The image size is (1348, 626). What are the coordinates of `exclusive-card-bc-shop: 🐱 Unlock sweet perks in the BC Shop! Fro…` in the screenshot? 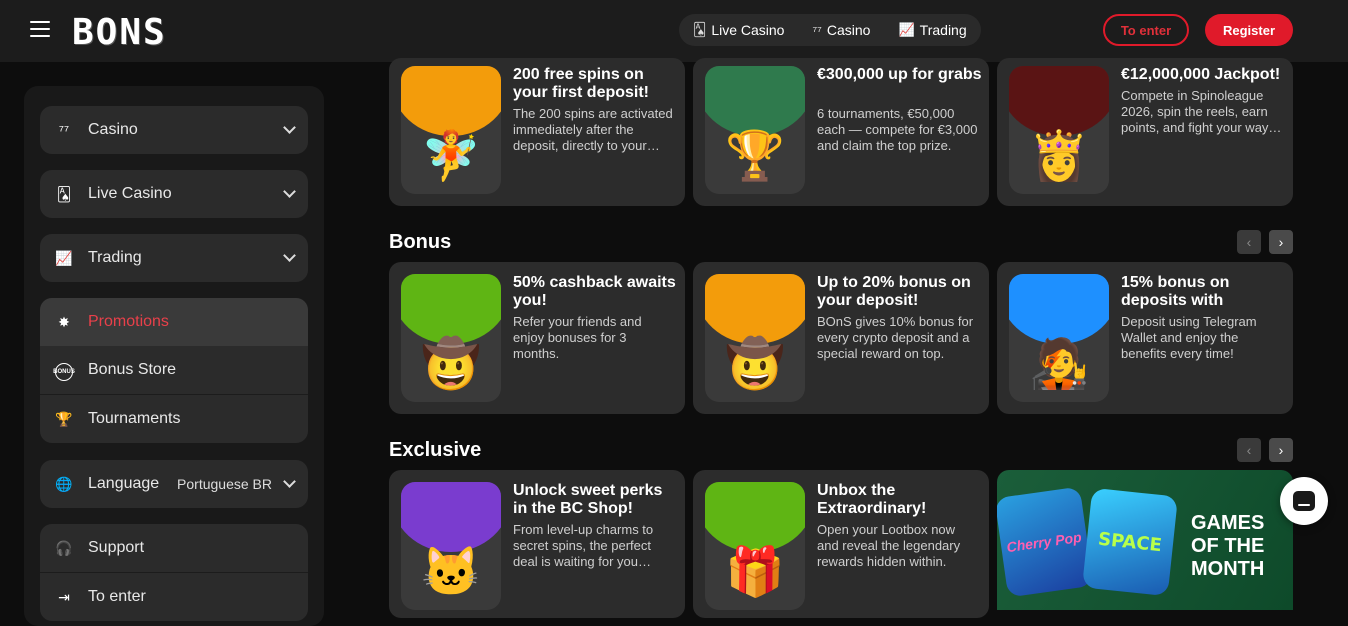 It's located at (537, 544).